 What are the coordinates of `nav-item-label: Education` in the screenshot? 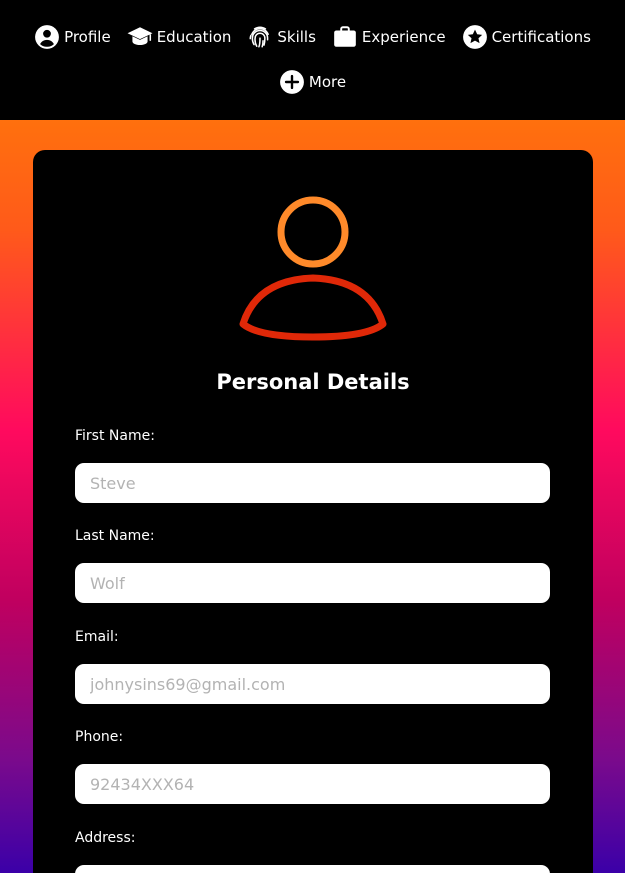 It's located at (194, 37).